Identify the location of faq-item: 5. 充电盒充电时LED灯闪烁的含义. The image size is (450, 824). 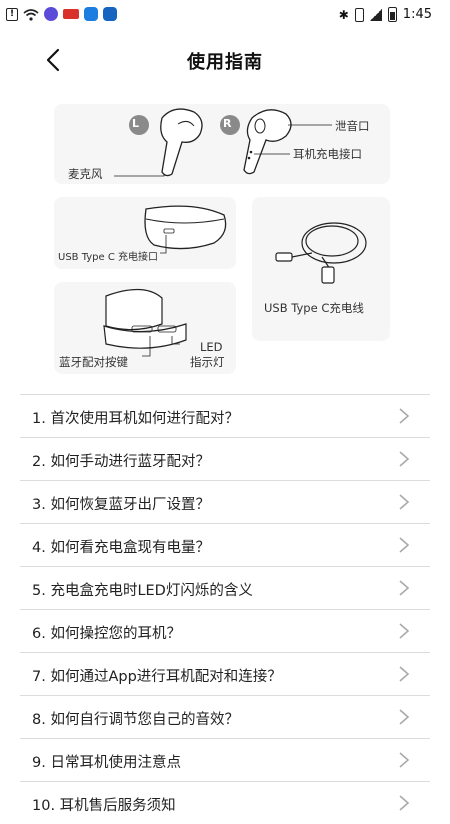
(225, 587).